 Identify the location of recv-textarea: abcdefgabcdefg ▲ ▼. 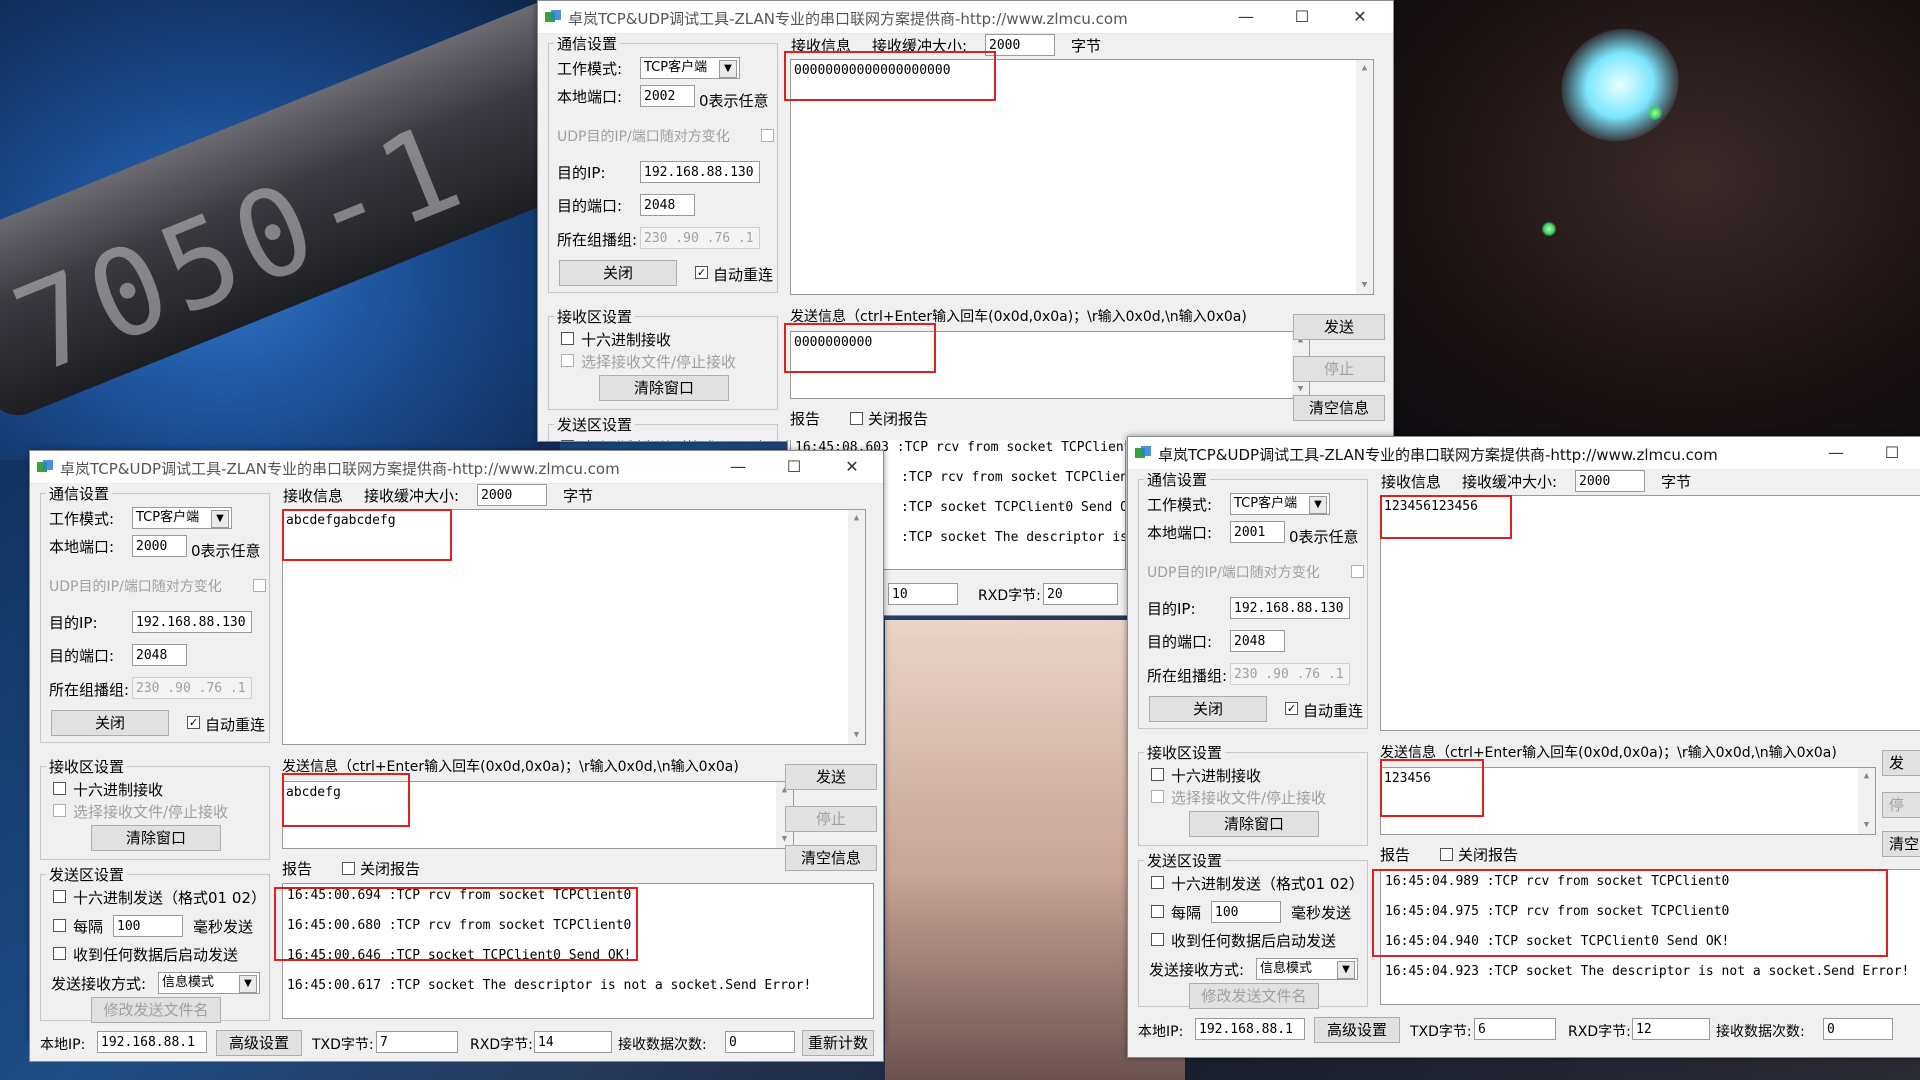
(574, 627).